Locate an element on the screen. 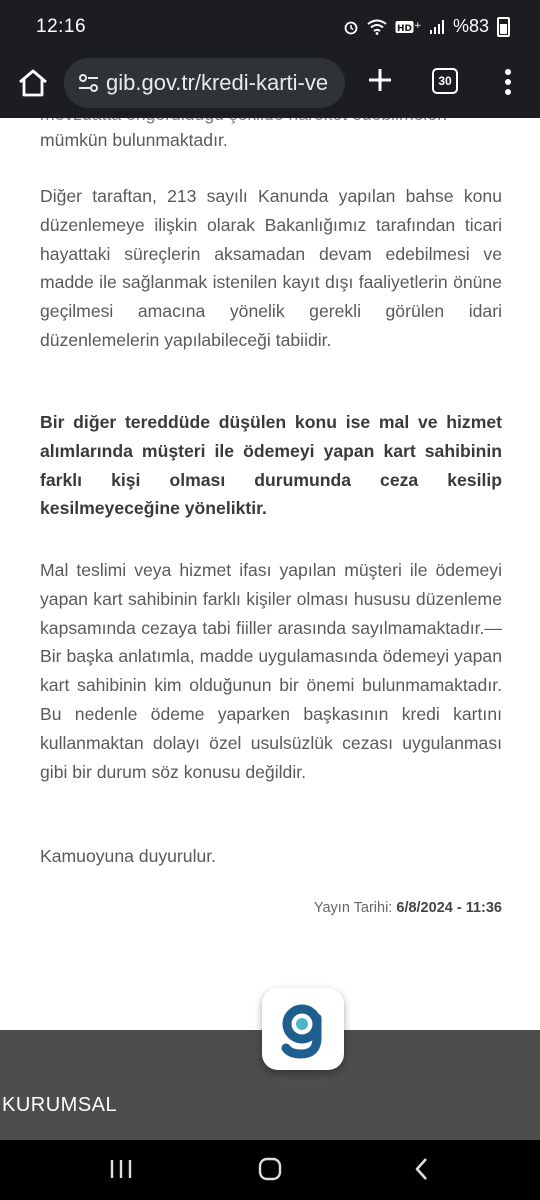  url-bar: gib.gov.tr/kredi-karti-ve is located at coordinates (204, 83).